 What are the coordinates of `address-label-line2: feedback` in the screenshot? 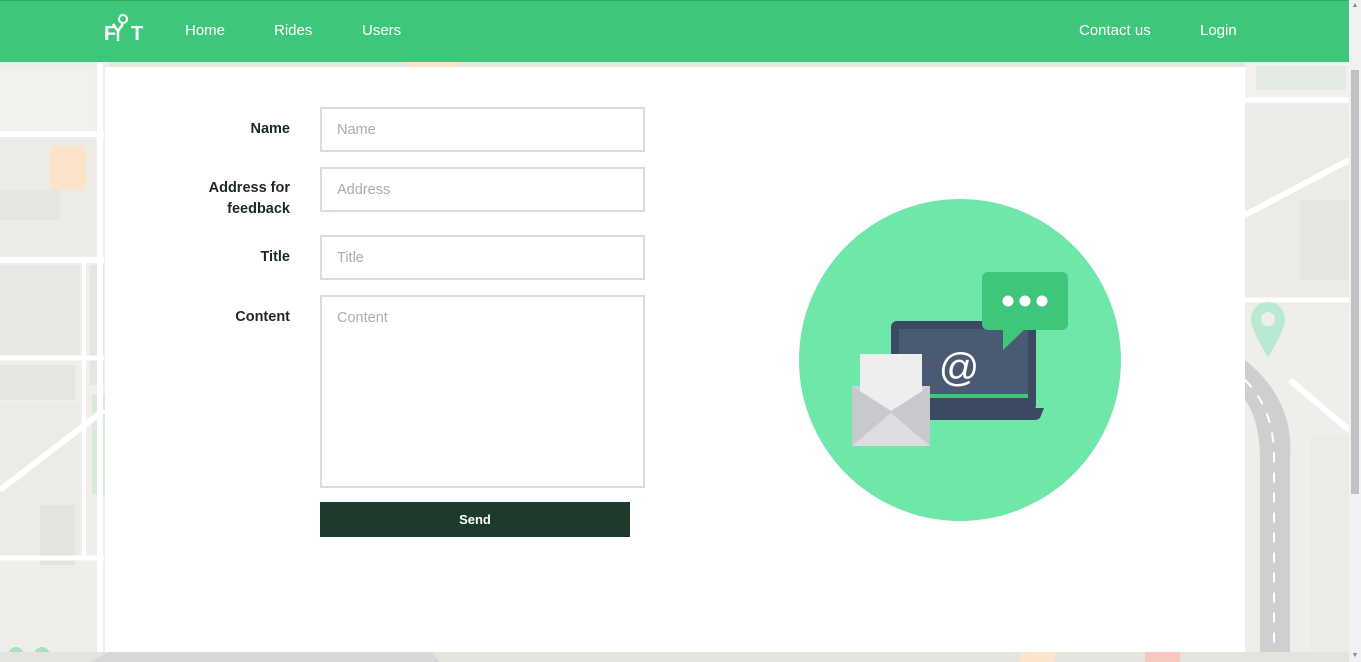 It's located at (258, 209).